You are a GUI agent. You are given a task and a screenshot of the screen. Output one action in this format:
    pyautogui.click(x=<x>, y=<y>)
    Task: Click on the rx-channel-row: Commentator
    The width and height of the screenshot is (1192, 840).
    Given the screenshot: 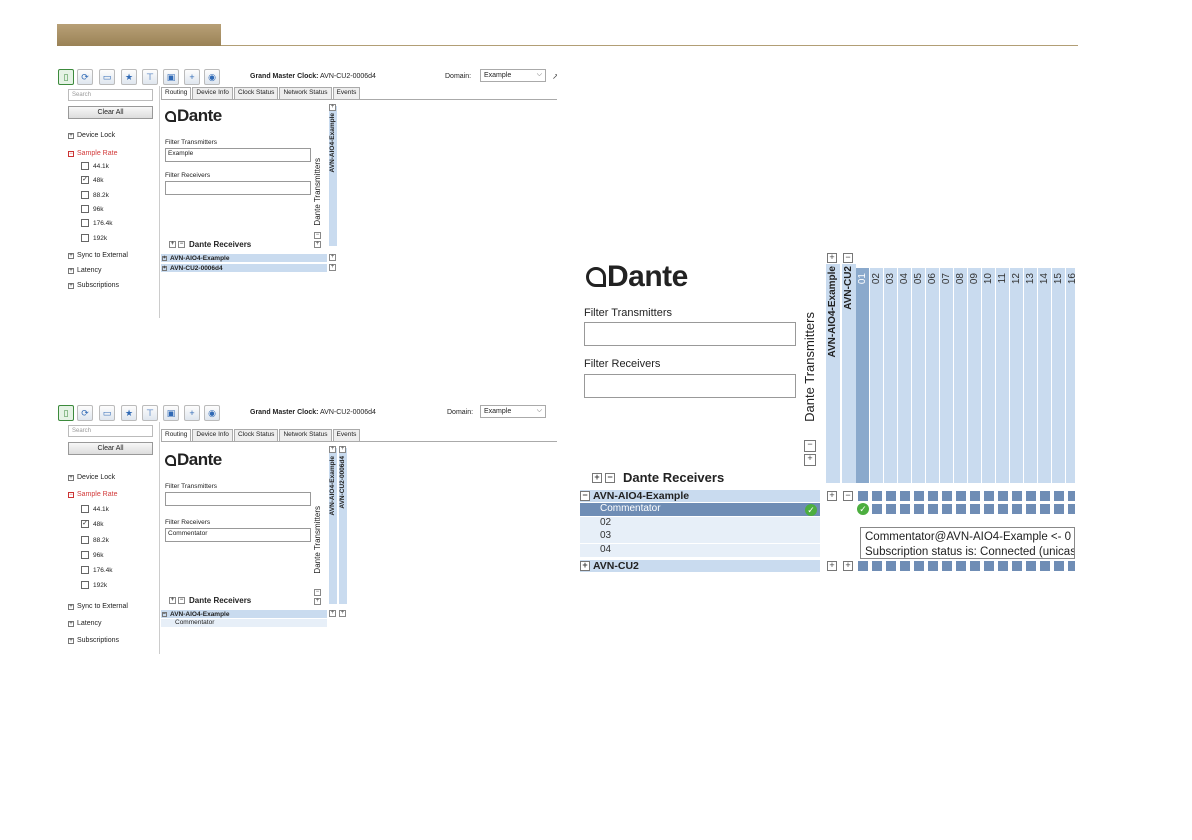 What is the action you would take?
    pyautogui.click(x=700, y=509)
    